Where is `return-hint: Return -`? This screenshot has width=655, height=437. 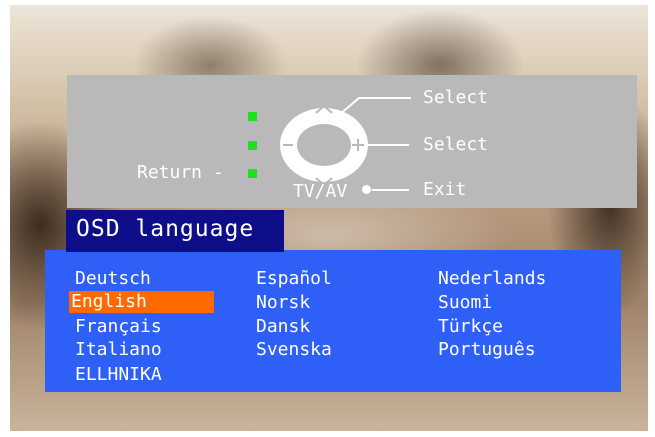
return-hint: Return - is located at coordinates (180, 172).